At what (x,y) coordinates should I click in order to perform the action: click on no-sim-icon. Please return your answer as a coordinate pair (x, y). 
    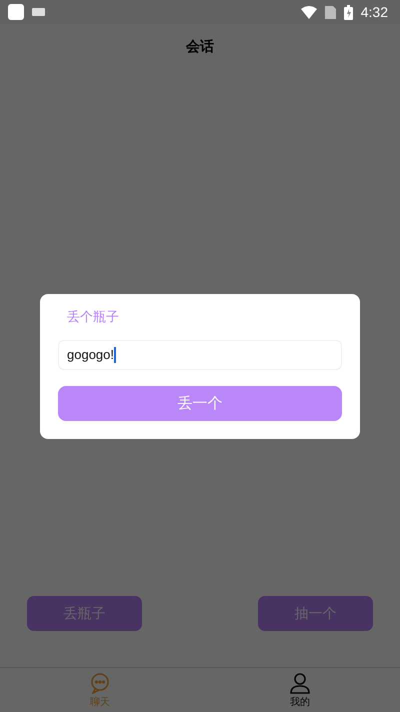
    Looking at the image, I should click on (330, 12).